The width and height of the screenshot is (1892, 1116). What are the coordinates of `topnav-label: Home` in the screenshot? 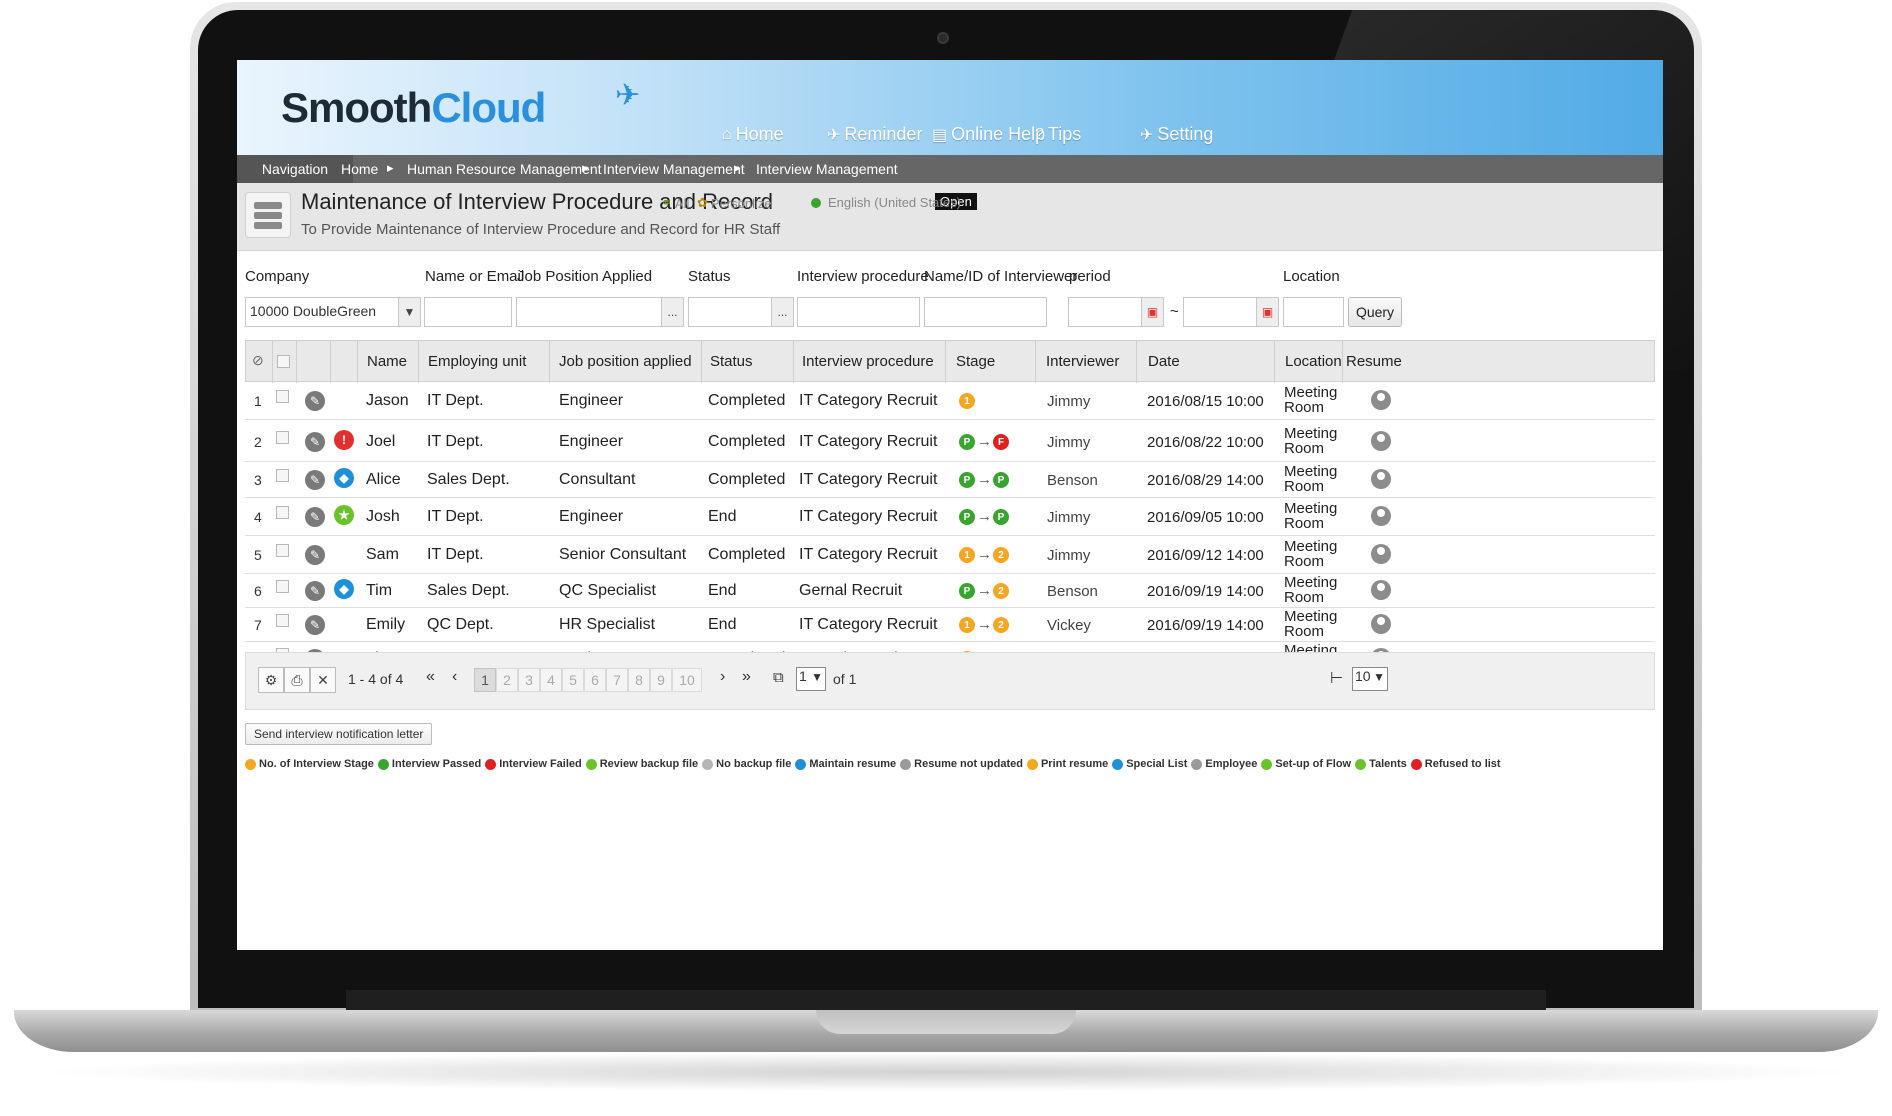 It's located at (759, 134).